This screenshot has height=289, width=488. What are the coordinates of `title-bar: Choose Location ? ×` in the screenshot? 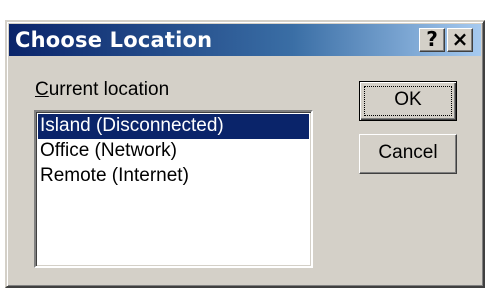 It's located at (245, 40).